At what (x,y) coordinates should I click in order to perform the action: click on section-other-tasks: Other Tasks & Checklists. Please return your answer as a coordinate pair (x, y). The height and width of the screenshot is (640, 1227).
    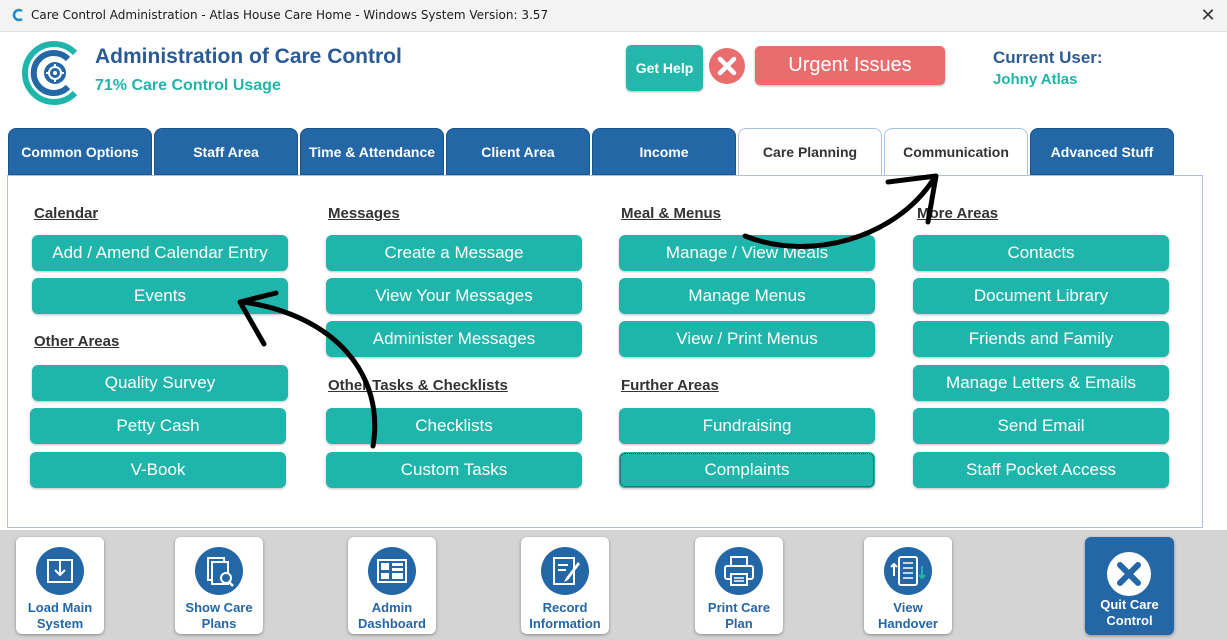
    Looking at the image, I should click on (418, 385).